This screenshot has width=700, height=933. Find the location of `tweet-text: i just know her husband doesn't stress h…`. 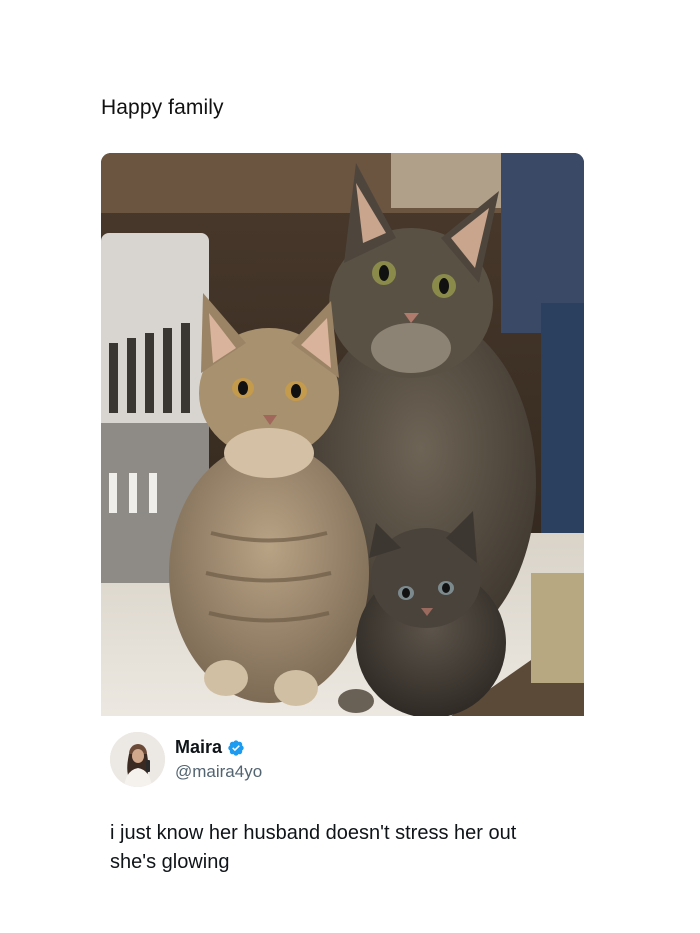

tweet-text: i just know her husband doesn't stress h… is located at coordinates (342, 848).